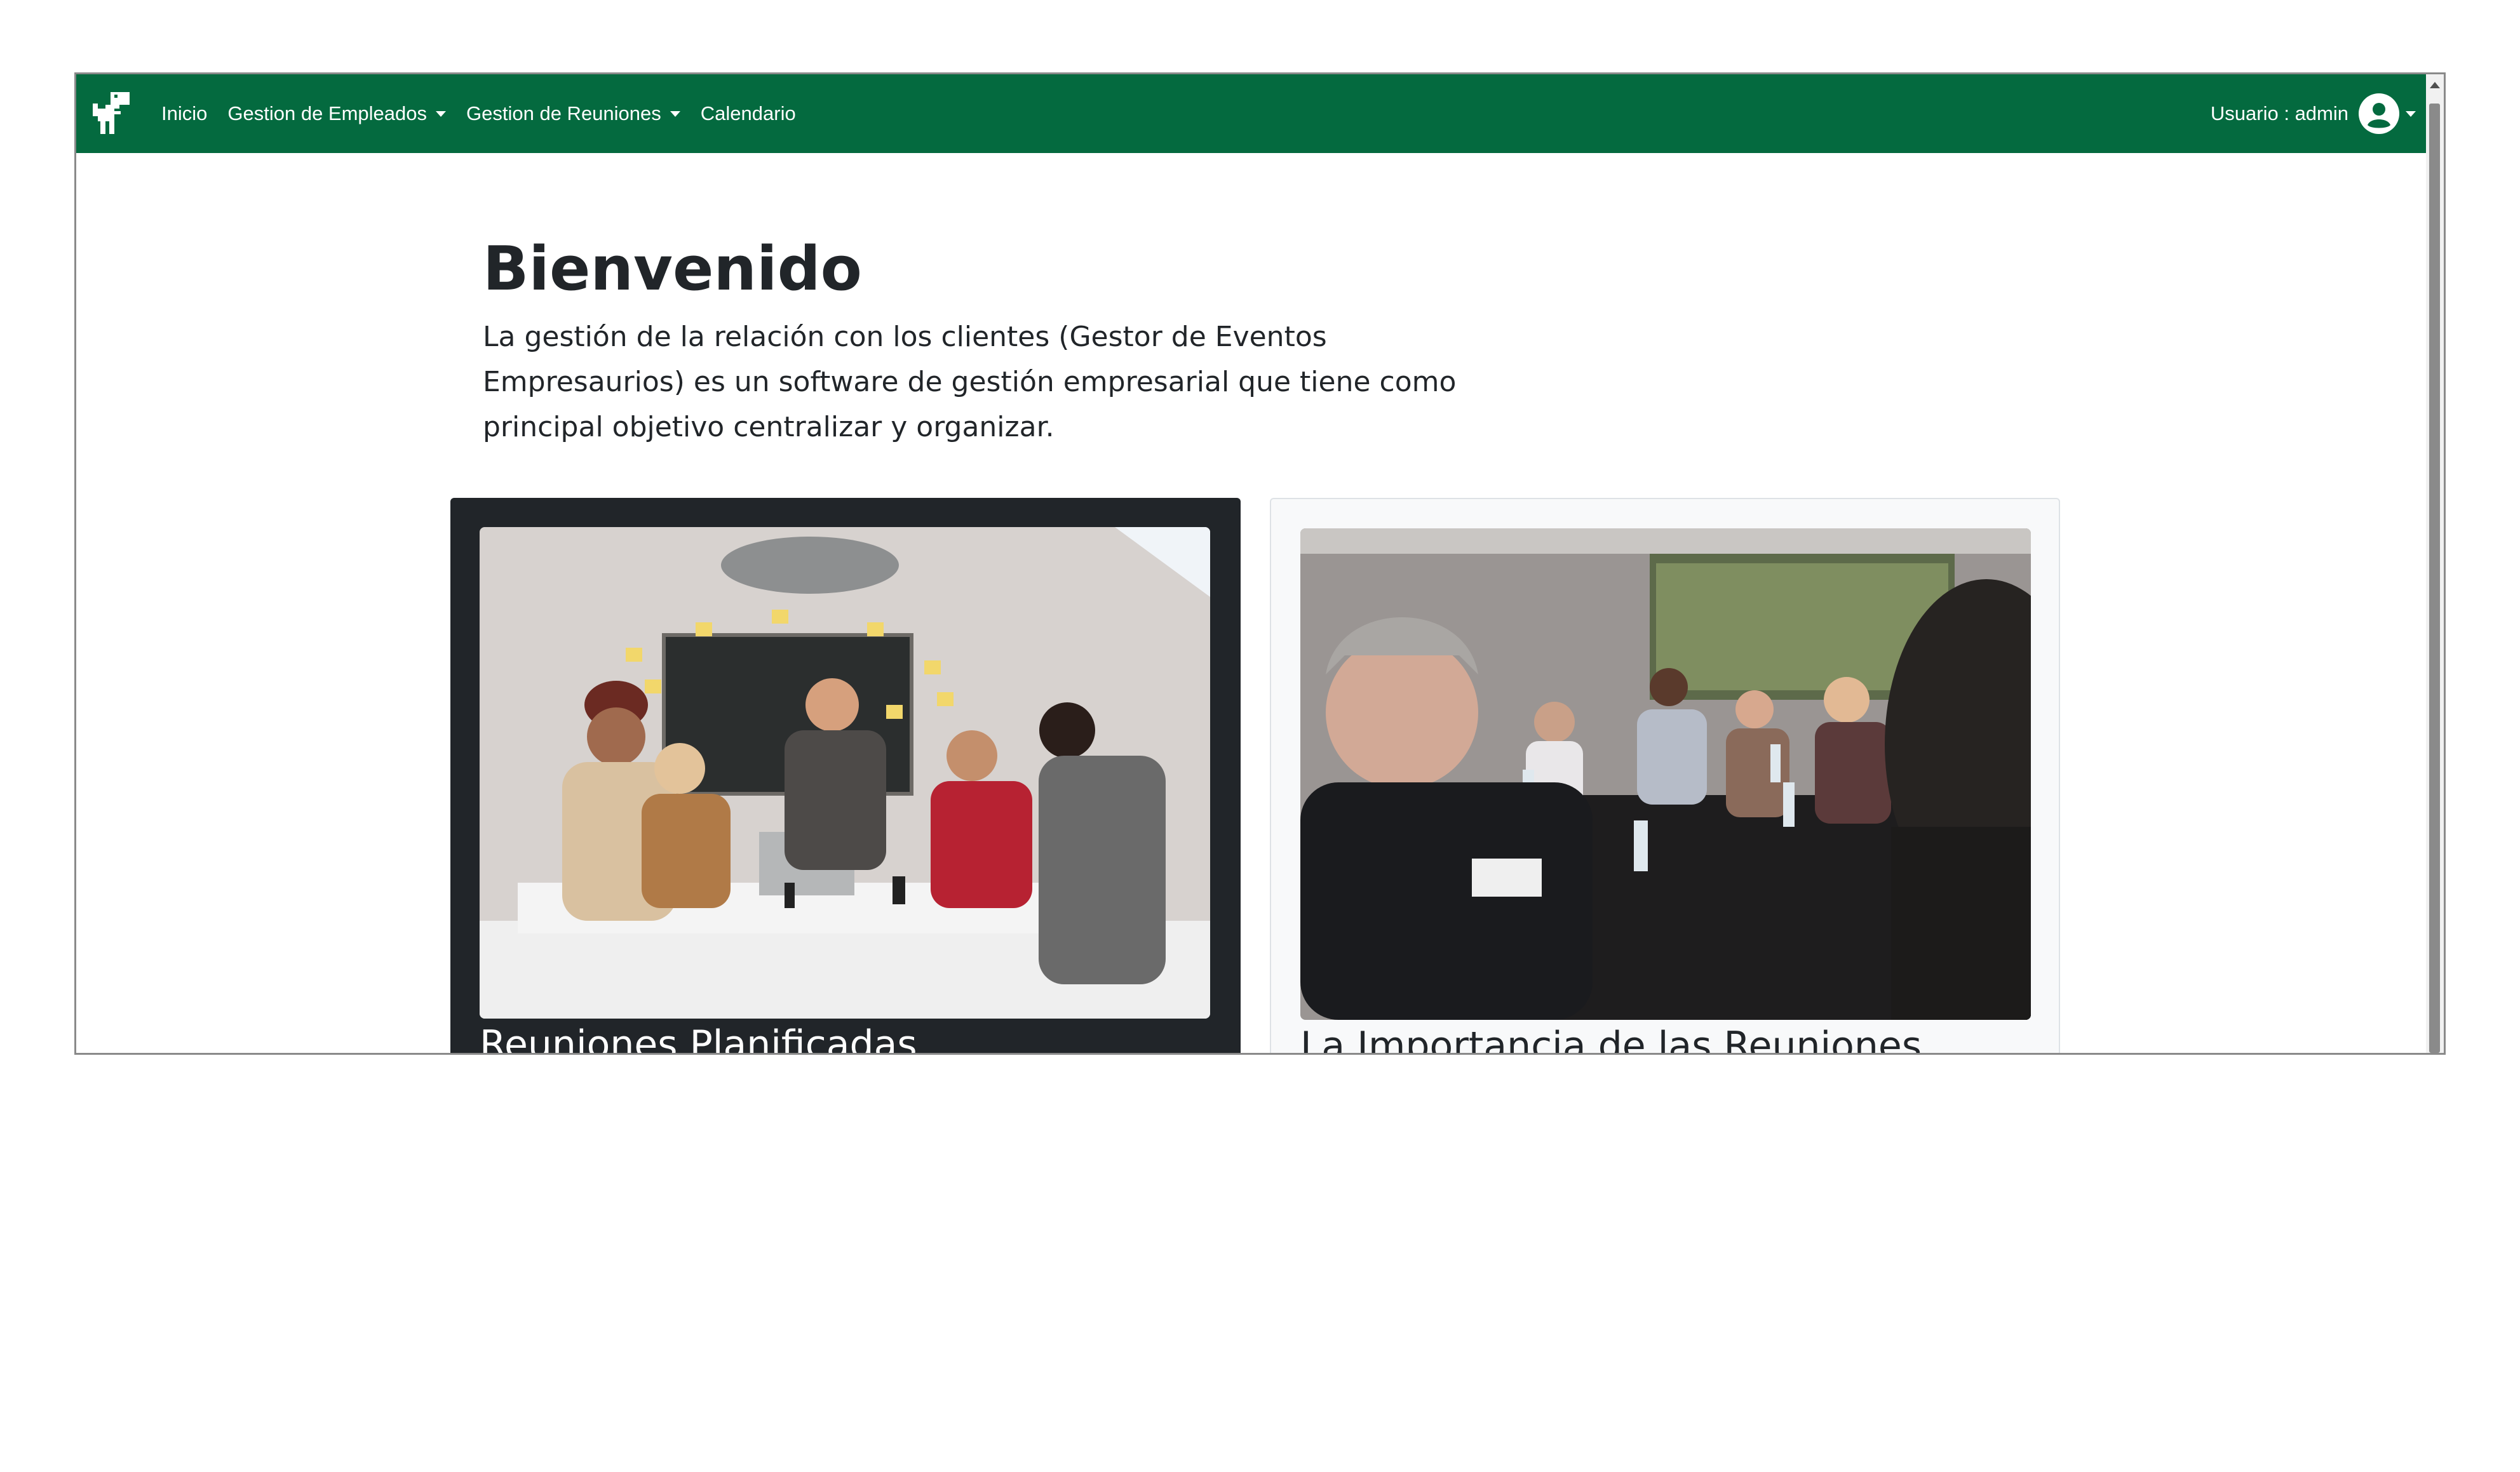 This screenshot has width=2520, height=1472. Describe the element at coordinates (563, 113) in the screenshot. I see `nav-gestion-reuniones-label: Gestion de Reuniones` at that location.